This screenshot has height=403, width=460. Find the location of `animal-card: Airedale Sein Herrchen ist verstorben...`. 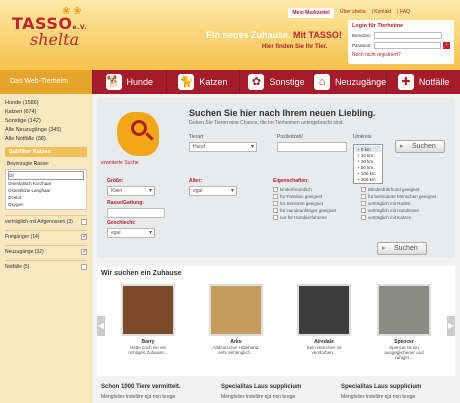

animal-card: Airedale Sein Herrchen ist verstorben... is located at coordinates (324, 329).